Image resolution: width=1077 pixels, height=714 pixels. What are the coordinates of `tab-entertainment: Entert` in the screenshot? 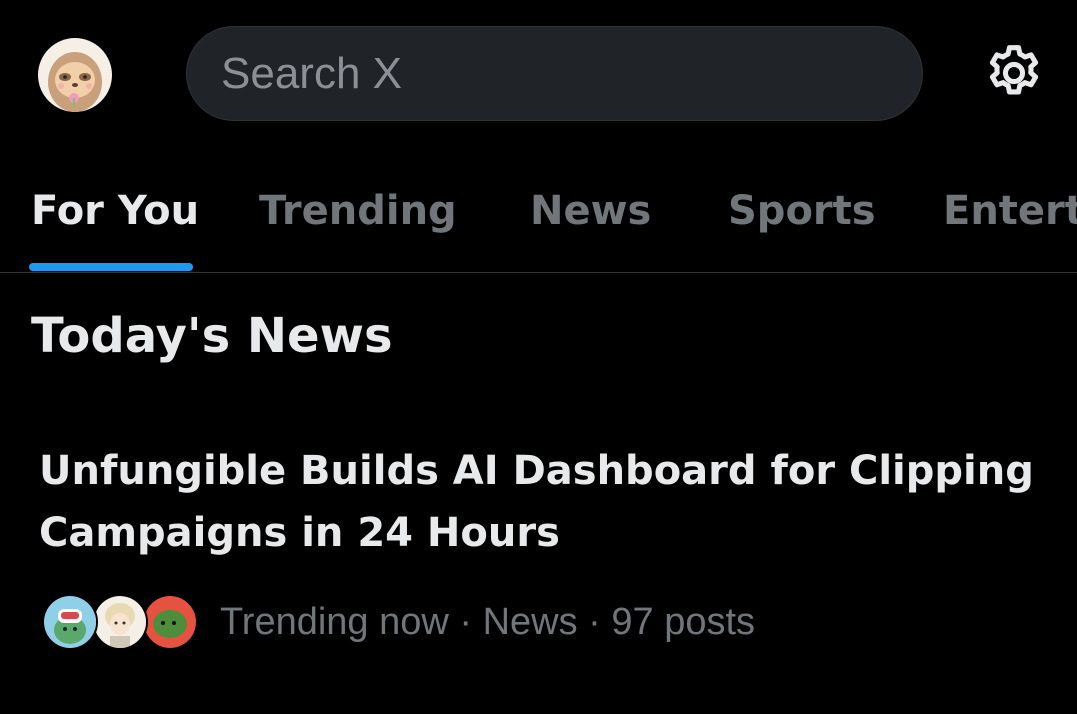 It's located at (1010, 211).